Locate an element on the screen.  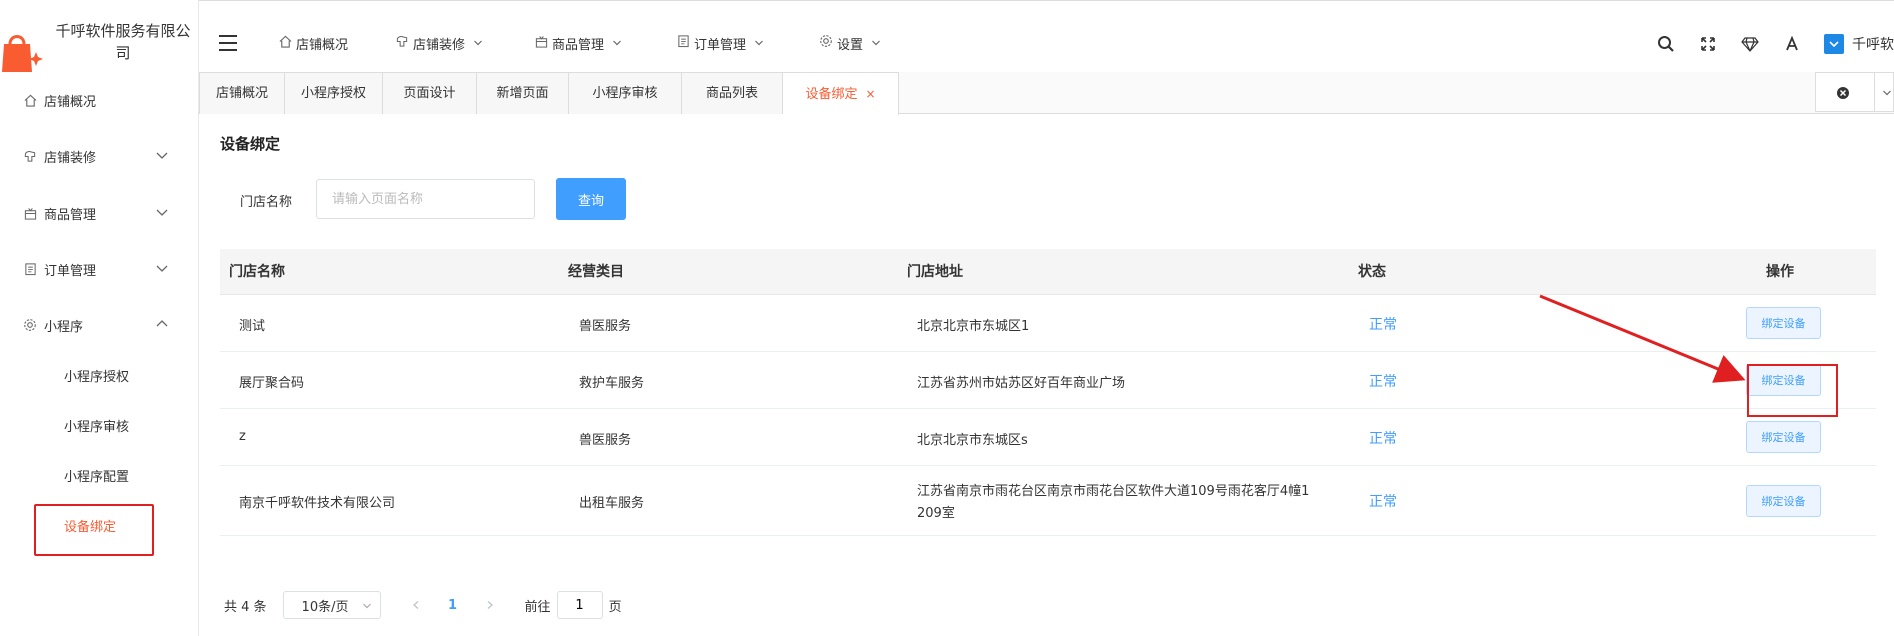
sidebar-item-store-decoration: 店铺装修 is located at coordinates (99, 156).